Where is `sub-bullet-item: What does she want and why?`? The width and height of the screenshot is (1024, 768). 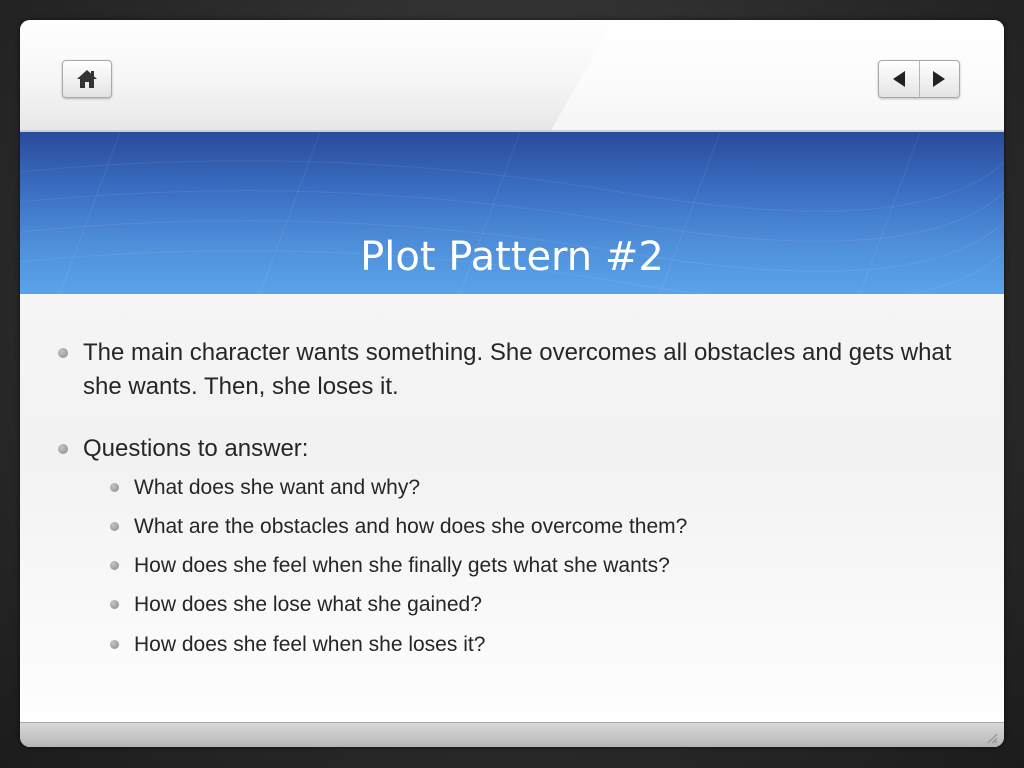 sub-bullet-item: What does she want and why? is located at coordinates (540, 488).